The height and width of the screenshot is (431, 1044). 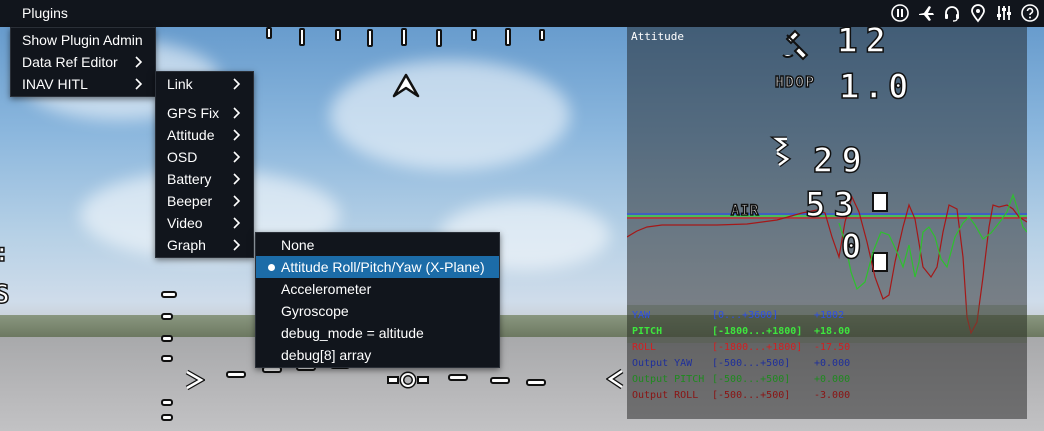 I want to click on osd-cropped-glyph: S, so click(x=5, y=295).